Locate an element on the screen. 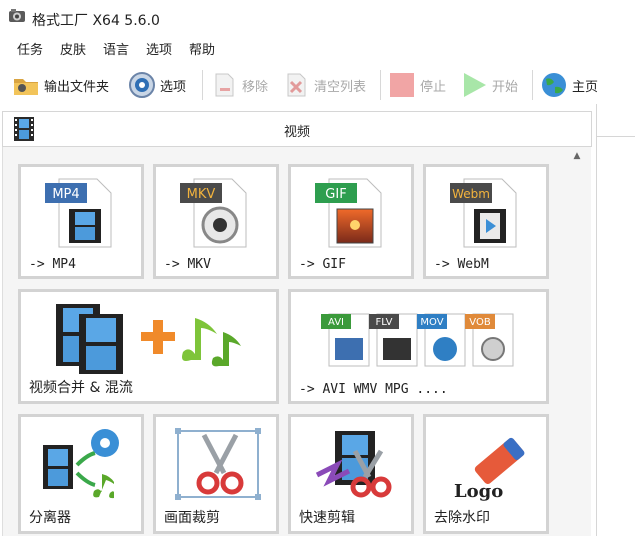  logo-text: Logo is located at coordinates (478, 491).